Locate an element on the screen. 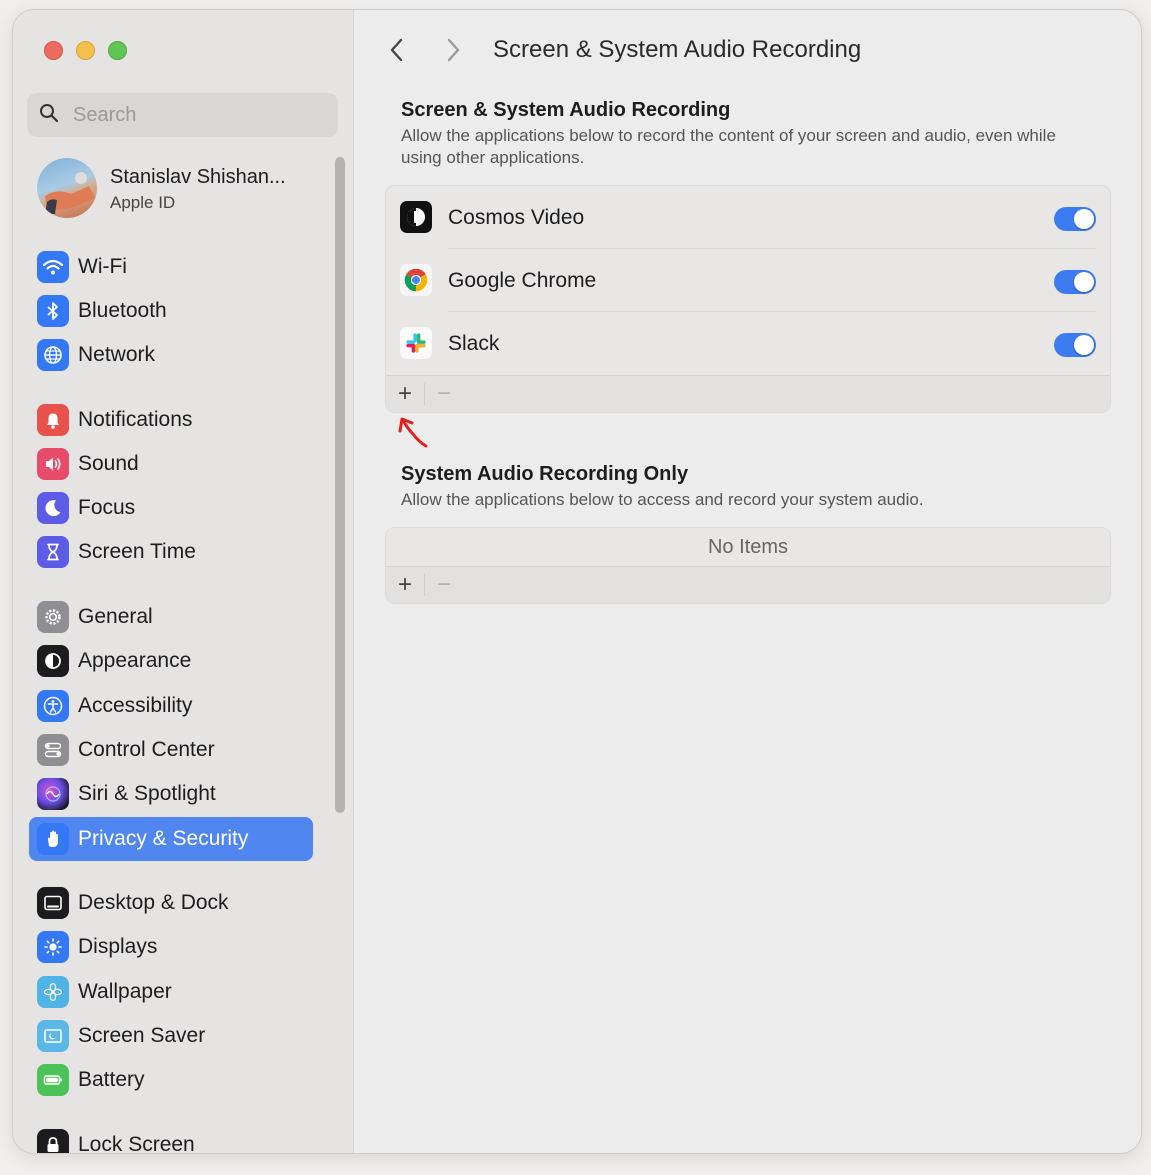 Image resolution: width=1151 pixels, height=1175 pixels. zoom-window-button is located at coordinates (117, 50).